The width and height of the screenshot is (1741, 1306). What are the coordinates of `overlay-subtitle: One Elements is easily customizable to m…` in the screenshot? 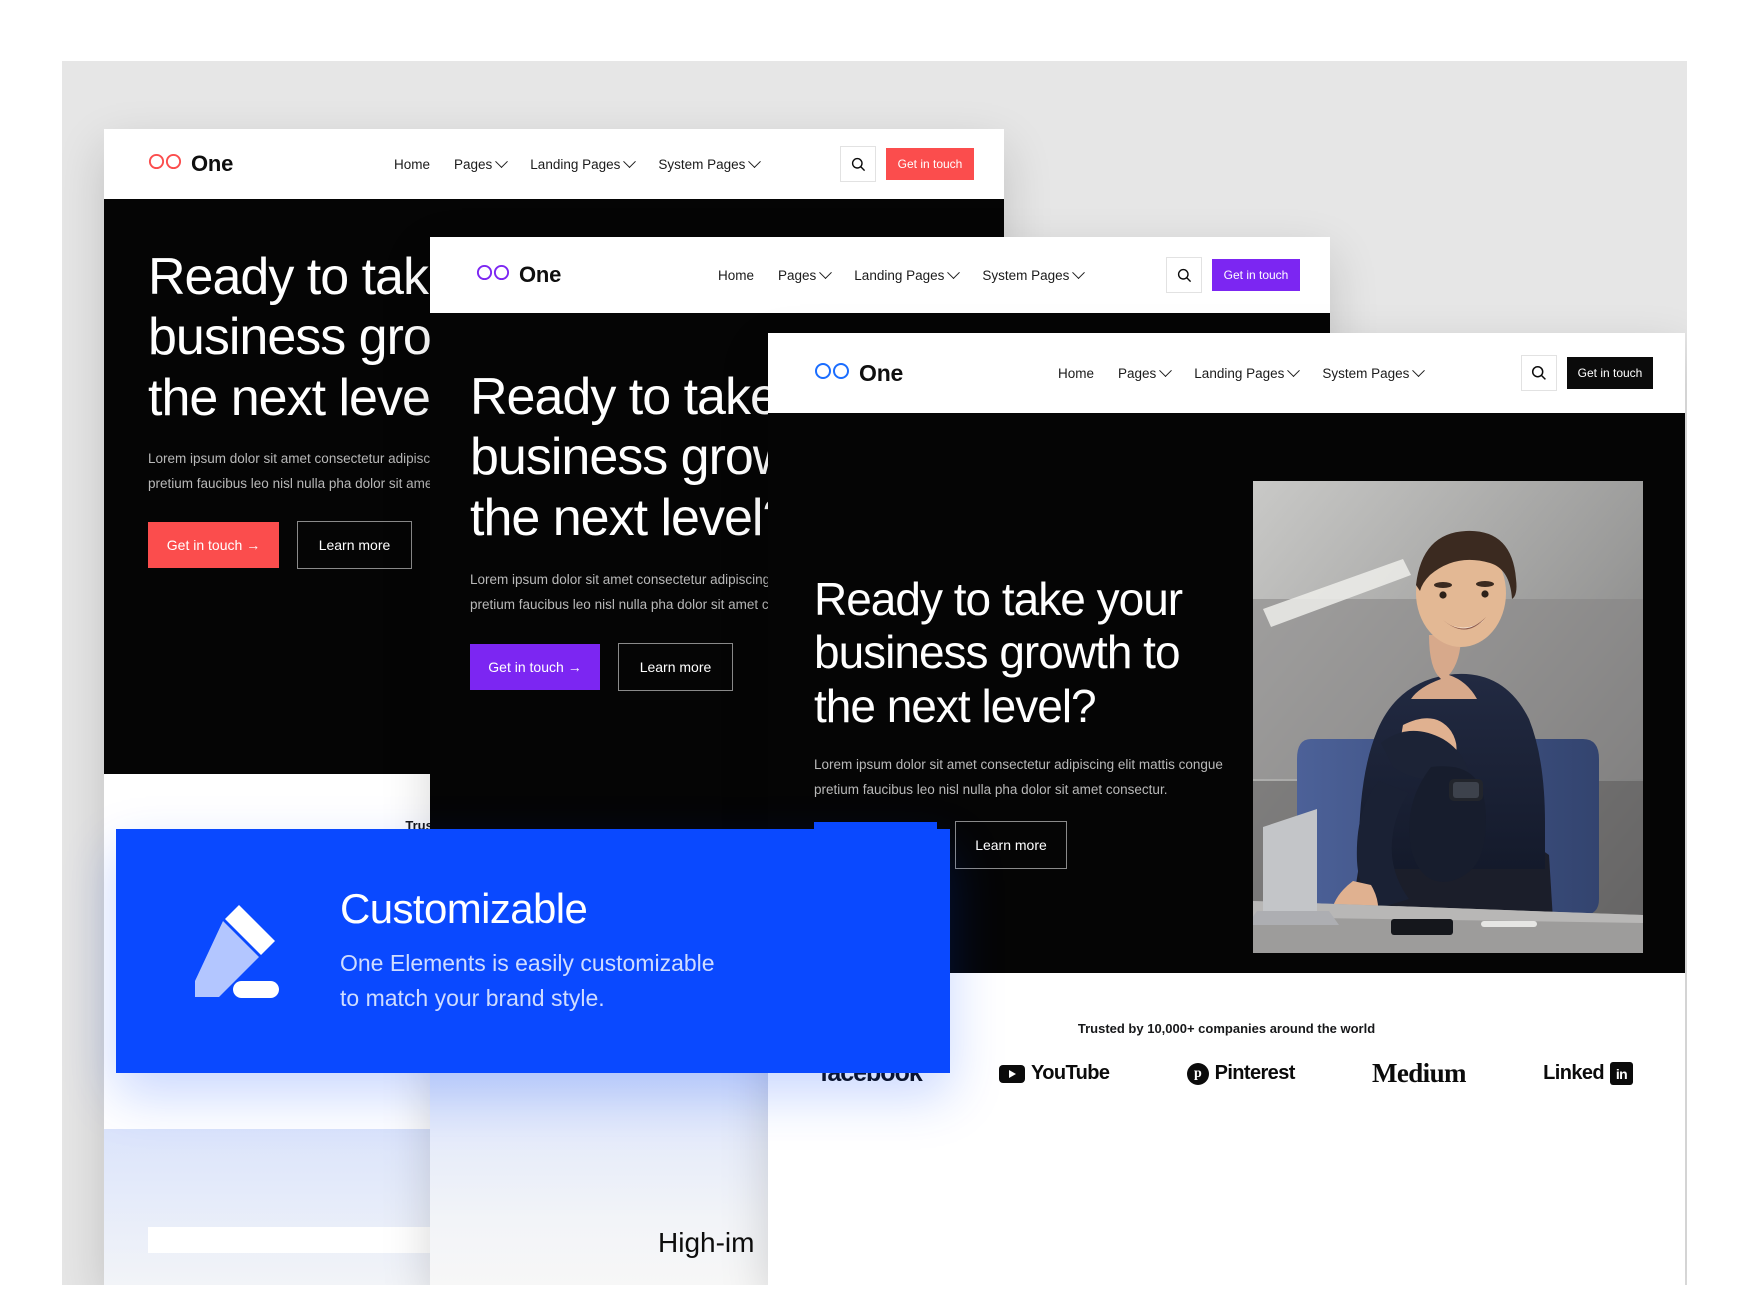 It's located at (527, 981).